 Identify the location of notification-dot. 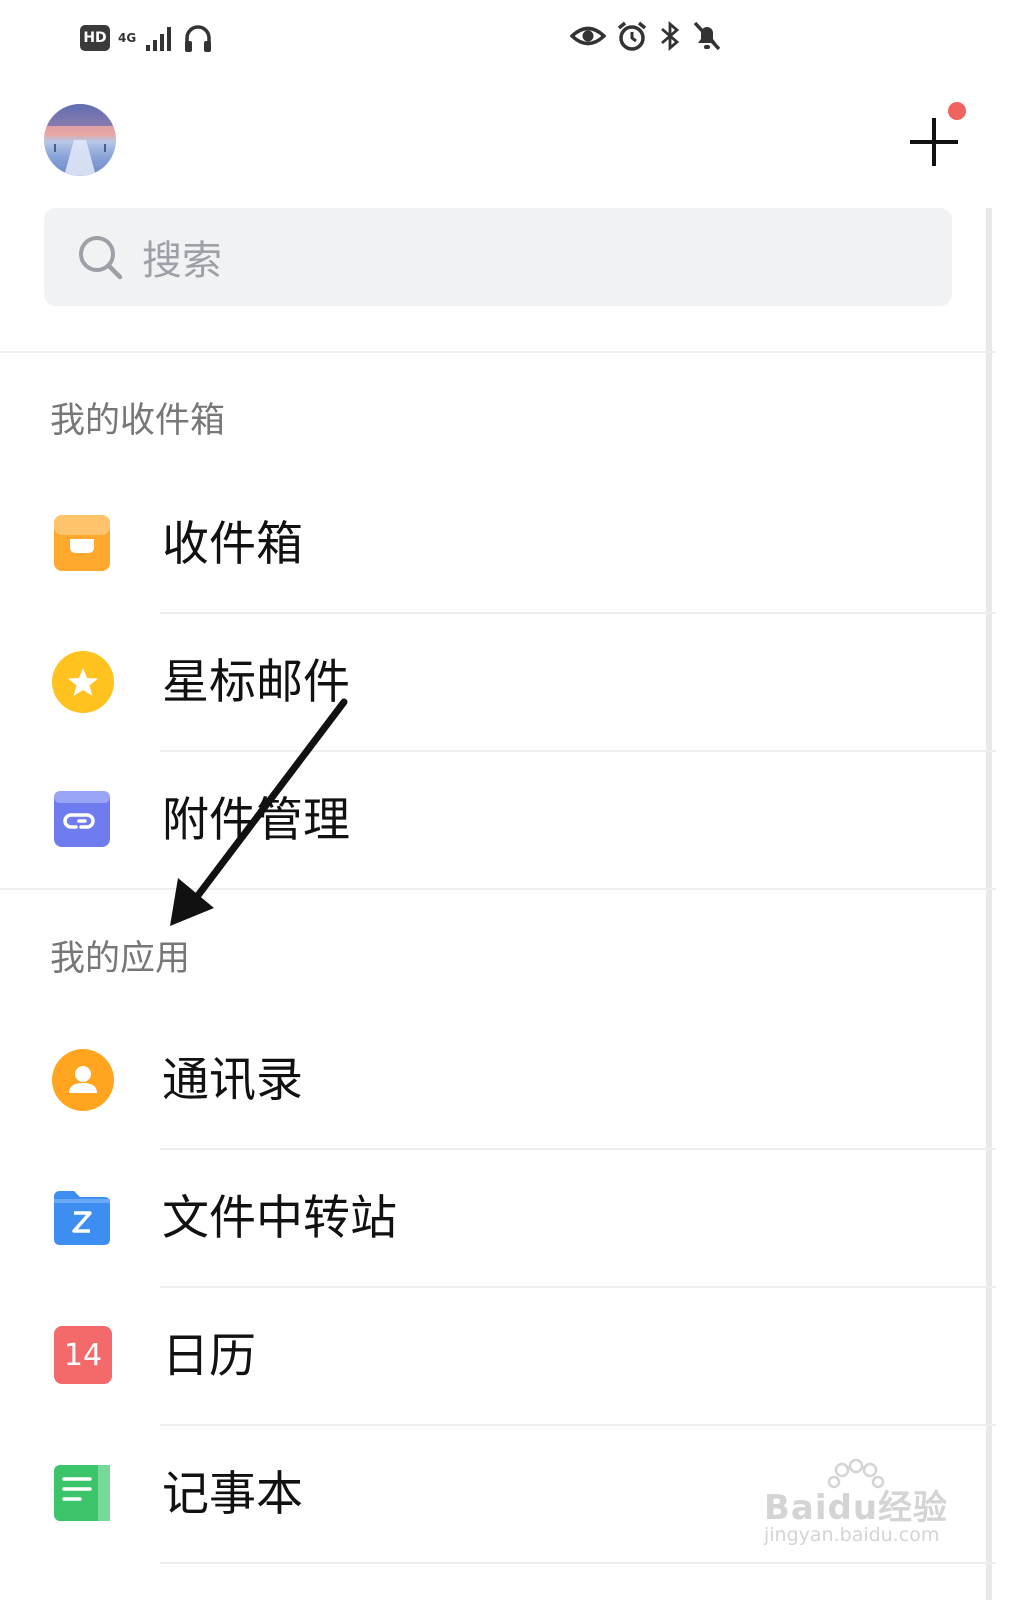
(957, 111).